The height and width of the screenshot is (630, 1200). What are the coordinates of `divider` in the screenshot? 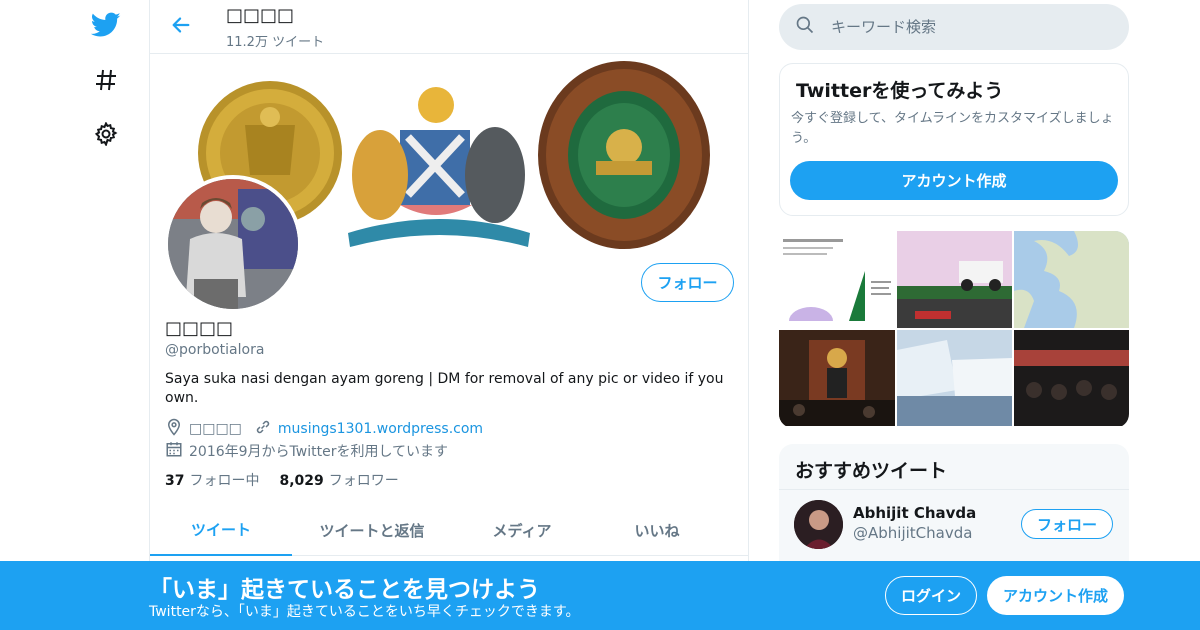 It's located at (954, 489).